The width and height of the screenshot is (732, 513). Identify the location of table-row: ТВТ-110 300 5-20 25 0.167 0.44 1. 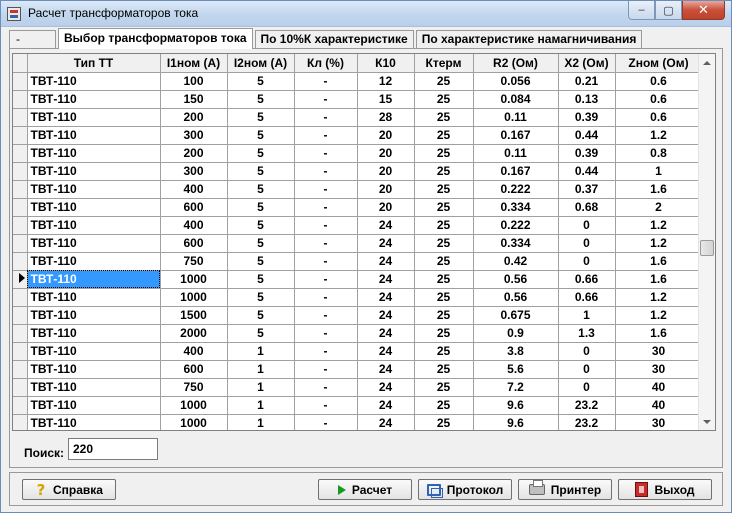
(358, 171).